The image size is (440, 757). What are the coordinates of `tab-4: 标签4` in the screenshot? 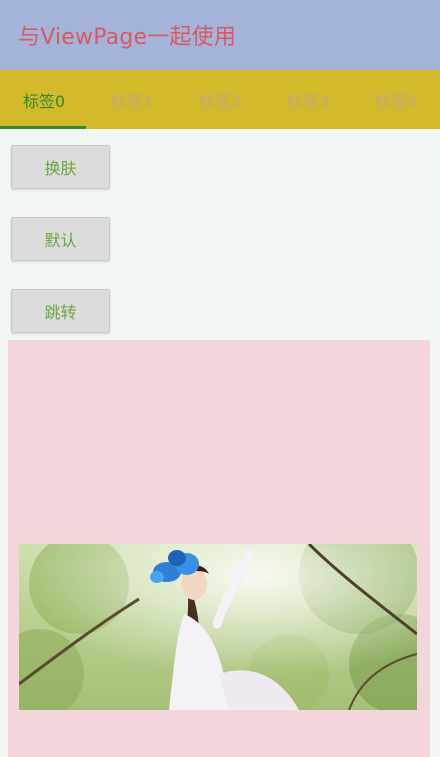 It's located at (396, 99).